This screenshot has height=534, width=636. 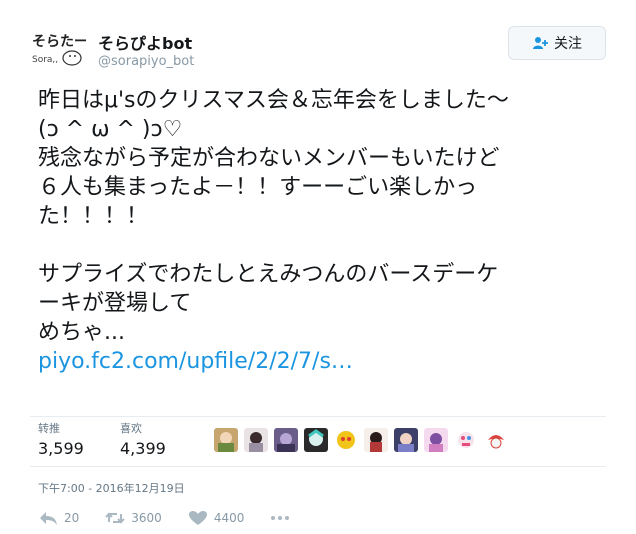 What do you see at coordinates (318, 51) in the screenshot?
I see `tweet-header: そらたー Sora,, そらぴよbot @sorapiyo_bot 关注` at bounding box center [318, 51].